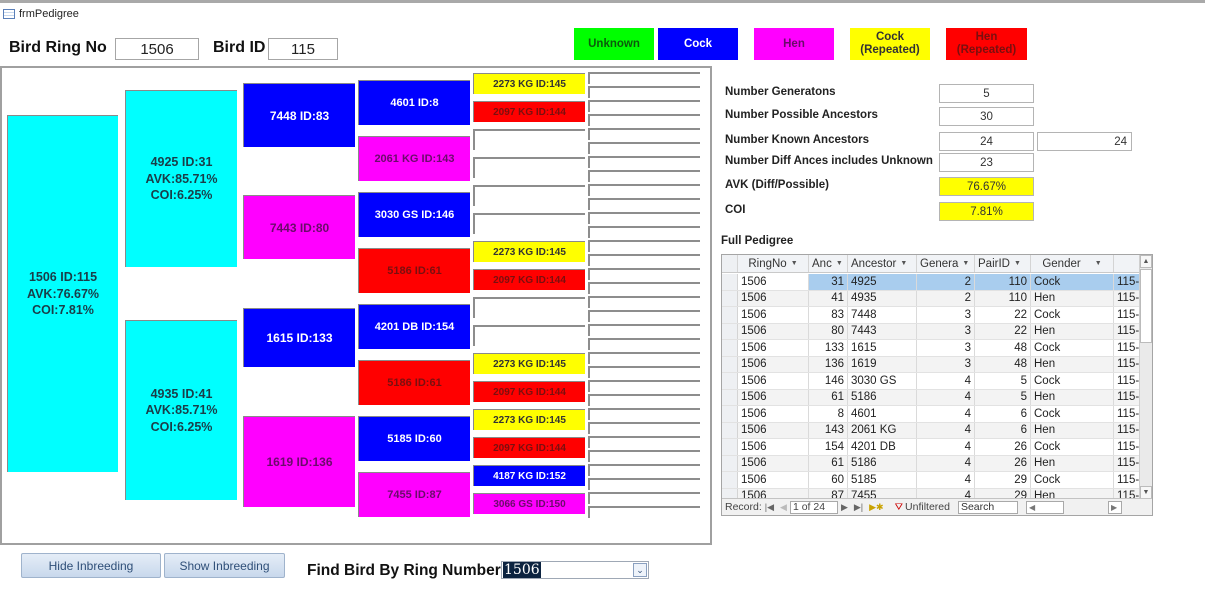 Image resolution: width=1205 pixels, height=600 pixels. Describe the element at coordinates (529, 503) in the screenshot. I see `pedigree-gen5-box: 3066 GS ID:150` at that location.